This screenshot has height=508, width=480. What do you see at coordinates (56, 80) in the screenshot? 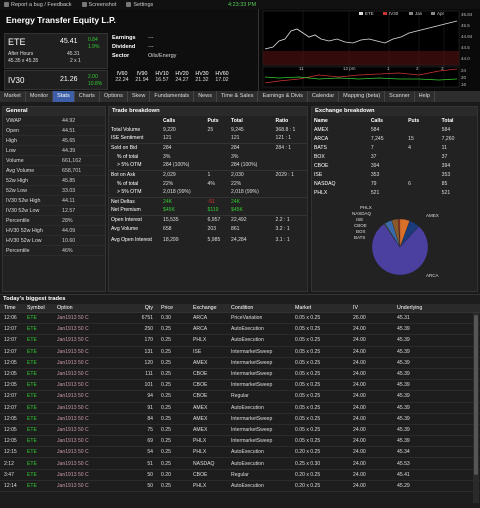
I see `iv30-box: IV30 21.26 2.00 10.8%` at bounding box center [56, 80].